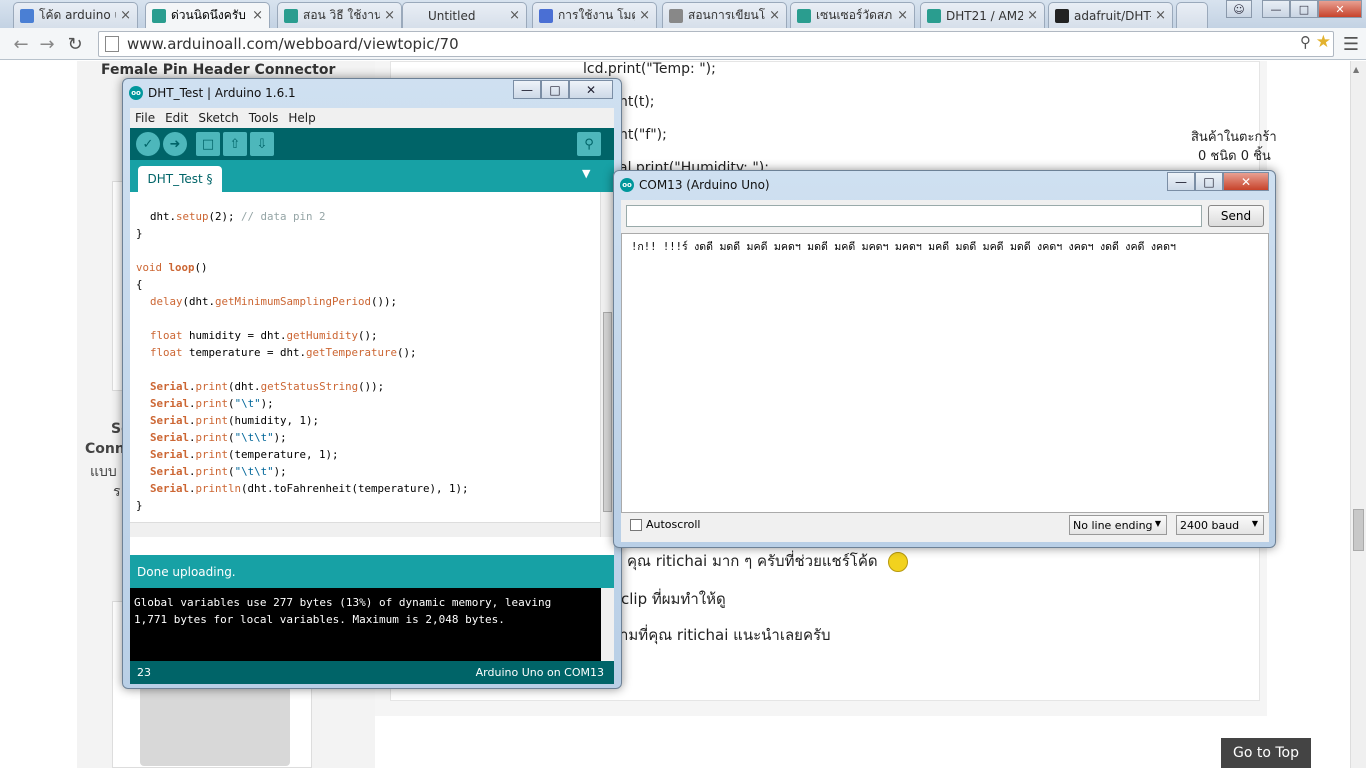 This screenshot has height=768, width=1366. What do you see at coordinates (218, 118) in the screenshot?
I see `menu-sketch: Sketch` at bounding box center [218, 118].